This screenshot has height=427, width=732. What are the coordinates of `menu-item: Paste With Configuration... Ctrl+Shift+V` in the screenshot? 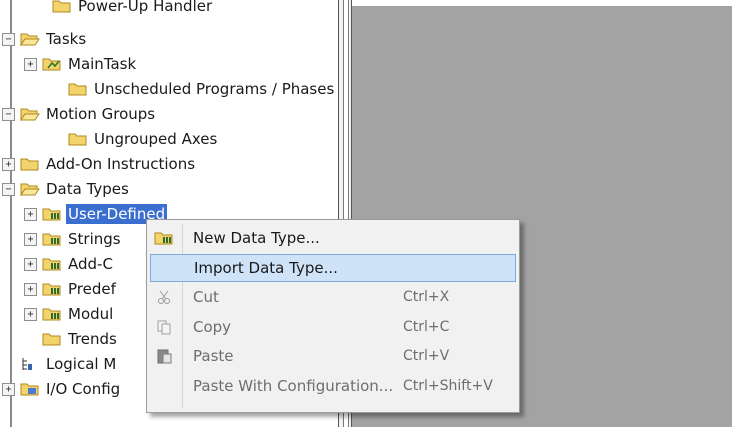 It's located at (333, 386).